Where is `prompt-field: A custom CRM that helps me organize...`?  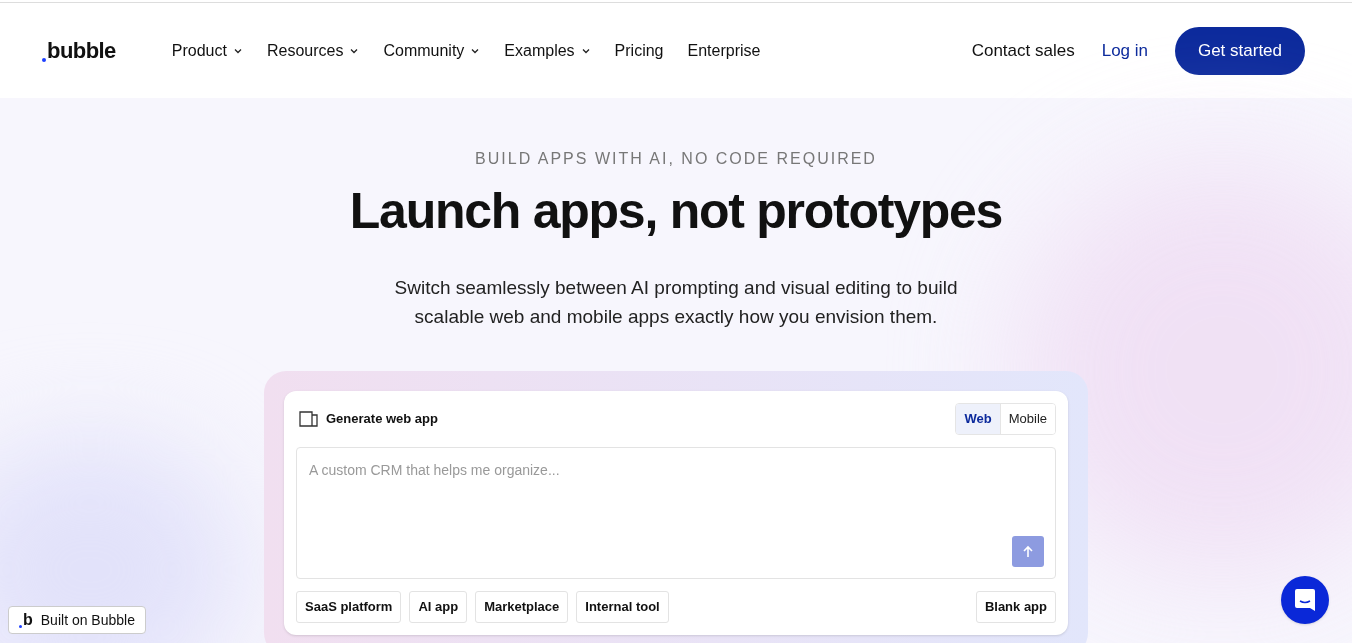 prompt-field: A custom CRM that helps me organize... is located at coordinates (676, 513).